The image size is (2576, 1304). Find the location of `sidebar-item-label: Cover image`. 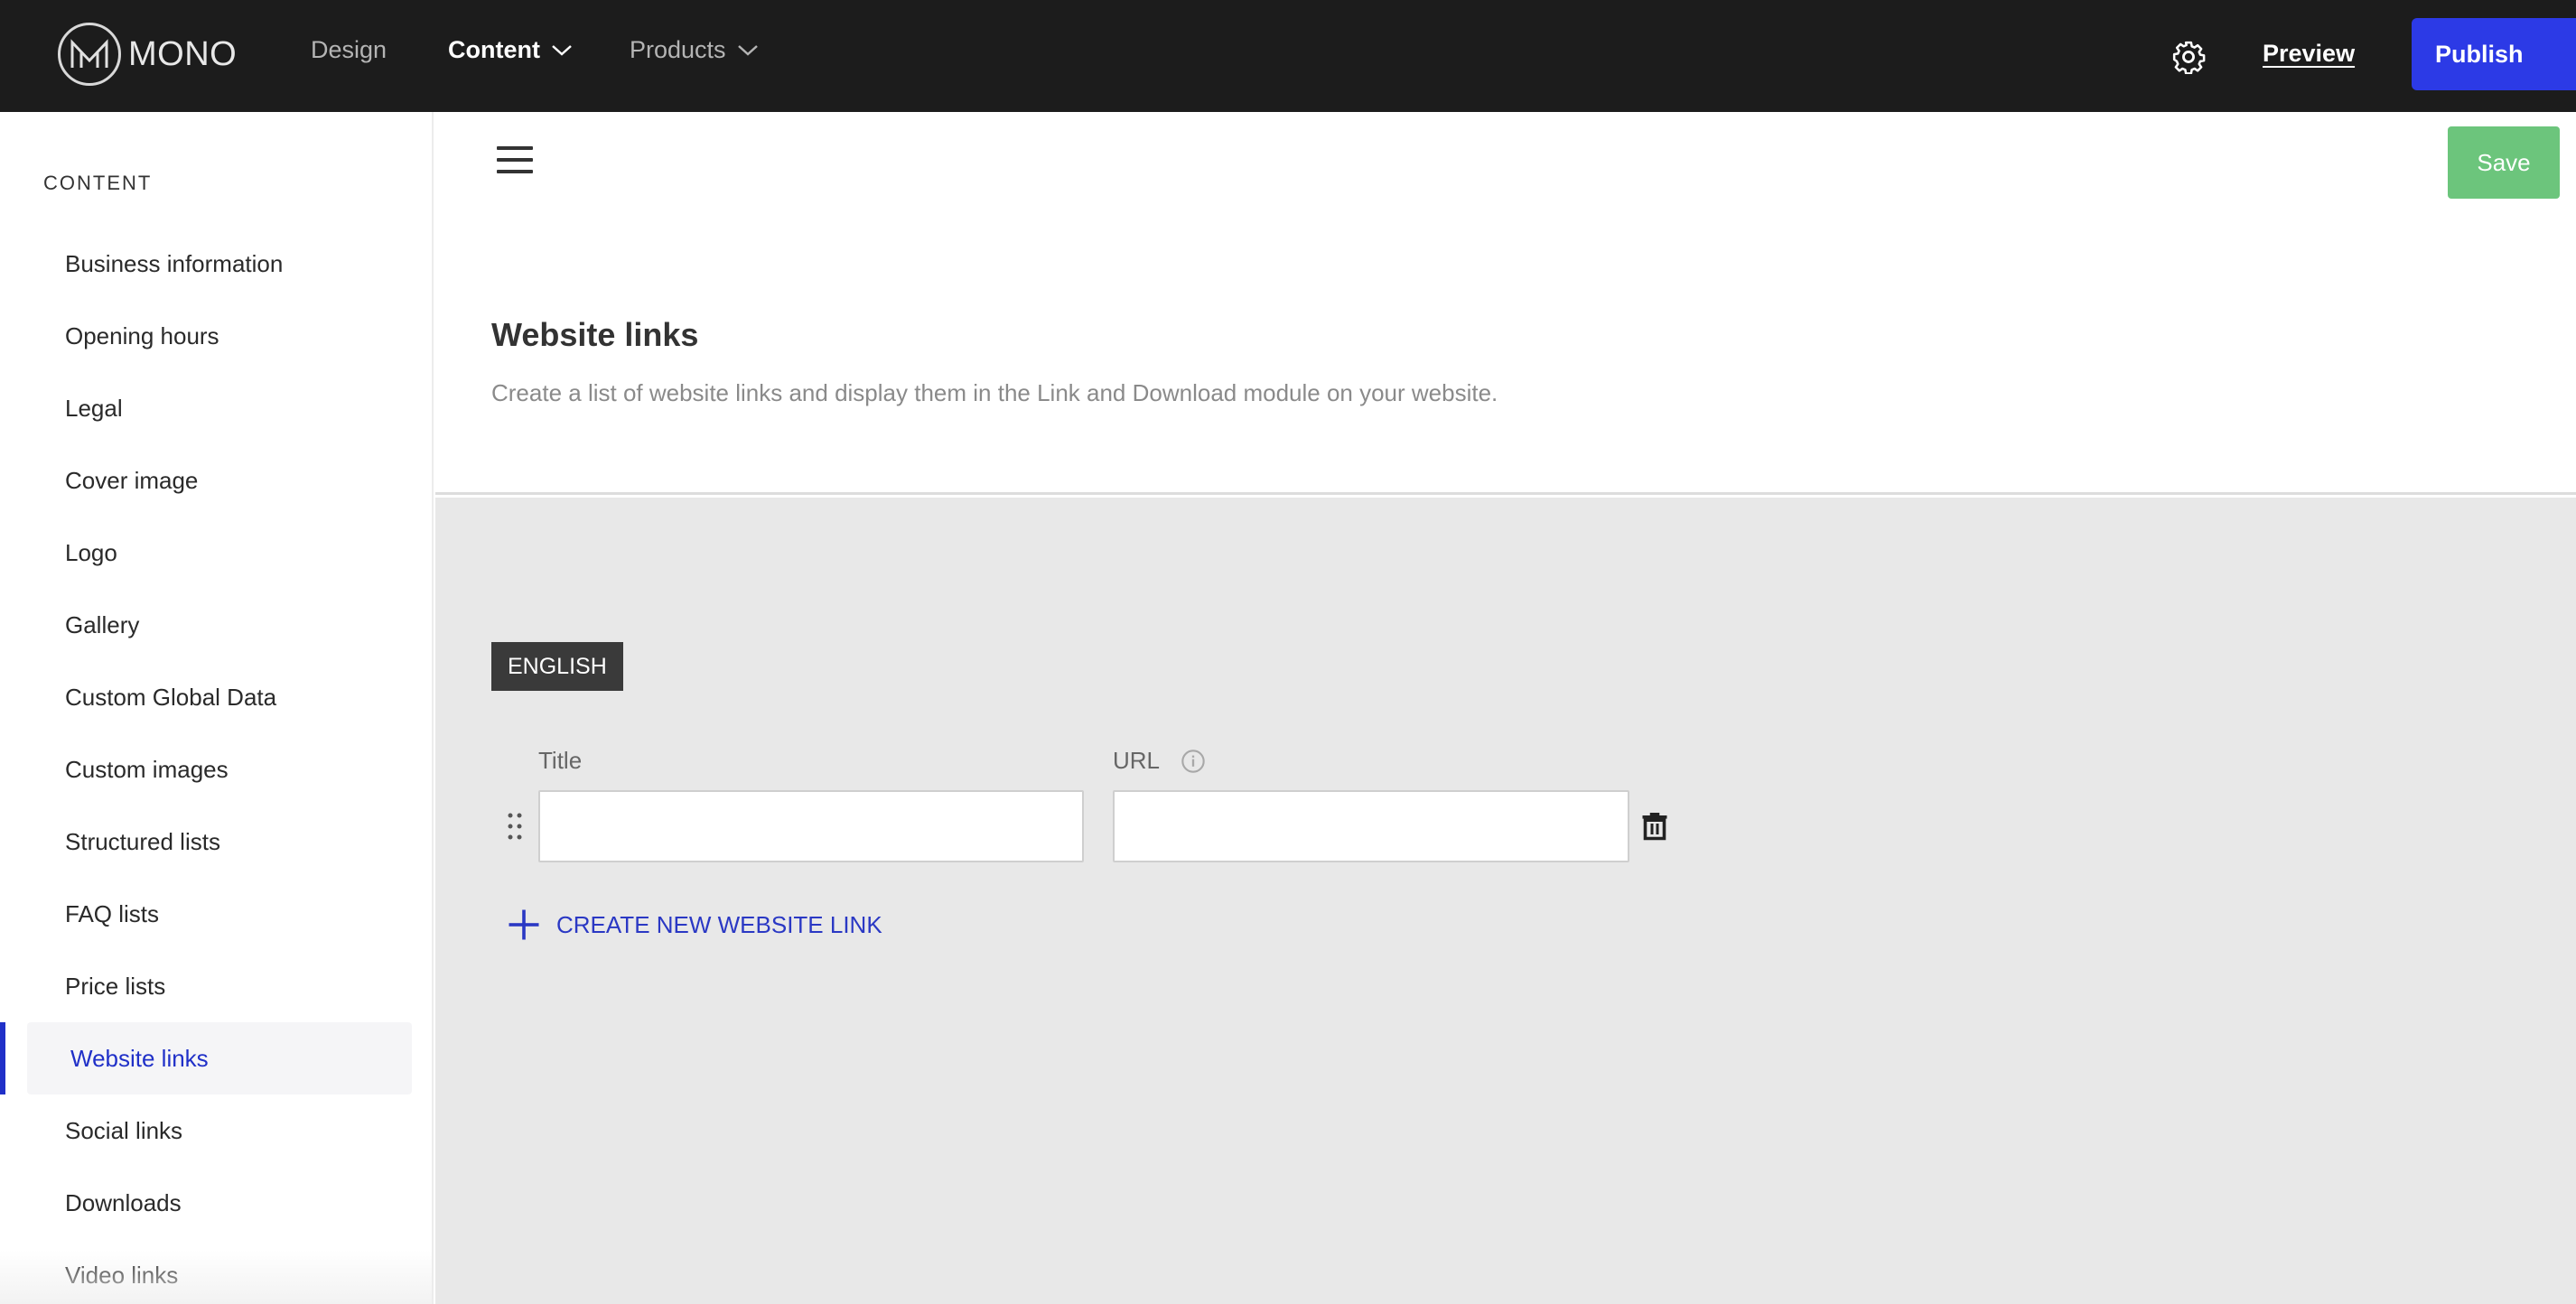

sidebar-item-label: Cover image is located at coordinates (132, 480).